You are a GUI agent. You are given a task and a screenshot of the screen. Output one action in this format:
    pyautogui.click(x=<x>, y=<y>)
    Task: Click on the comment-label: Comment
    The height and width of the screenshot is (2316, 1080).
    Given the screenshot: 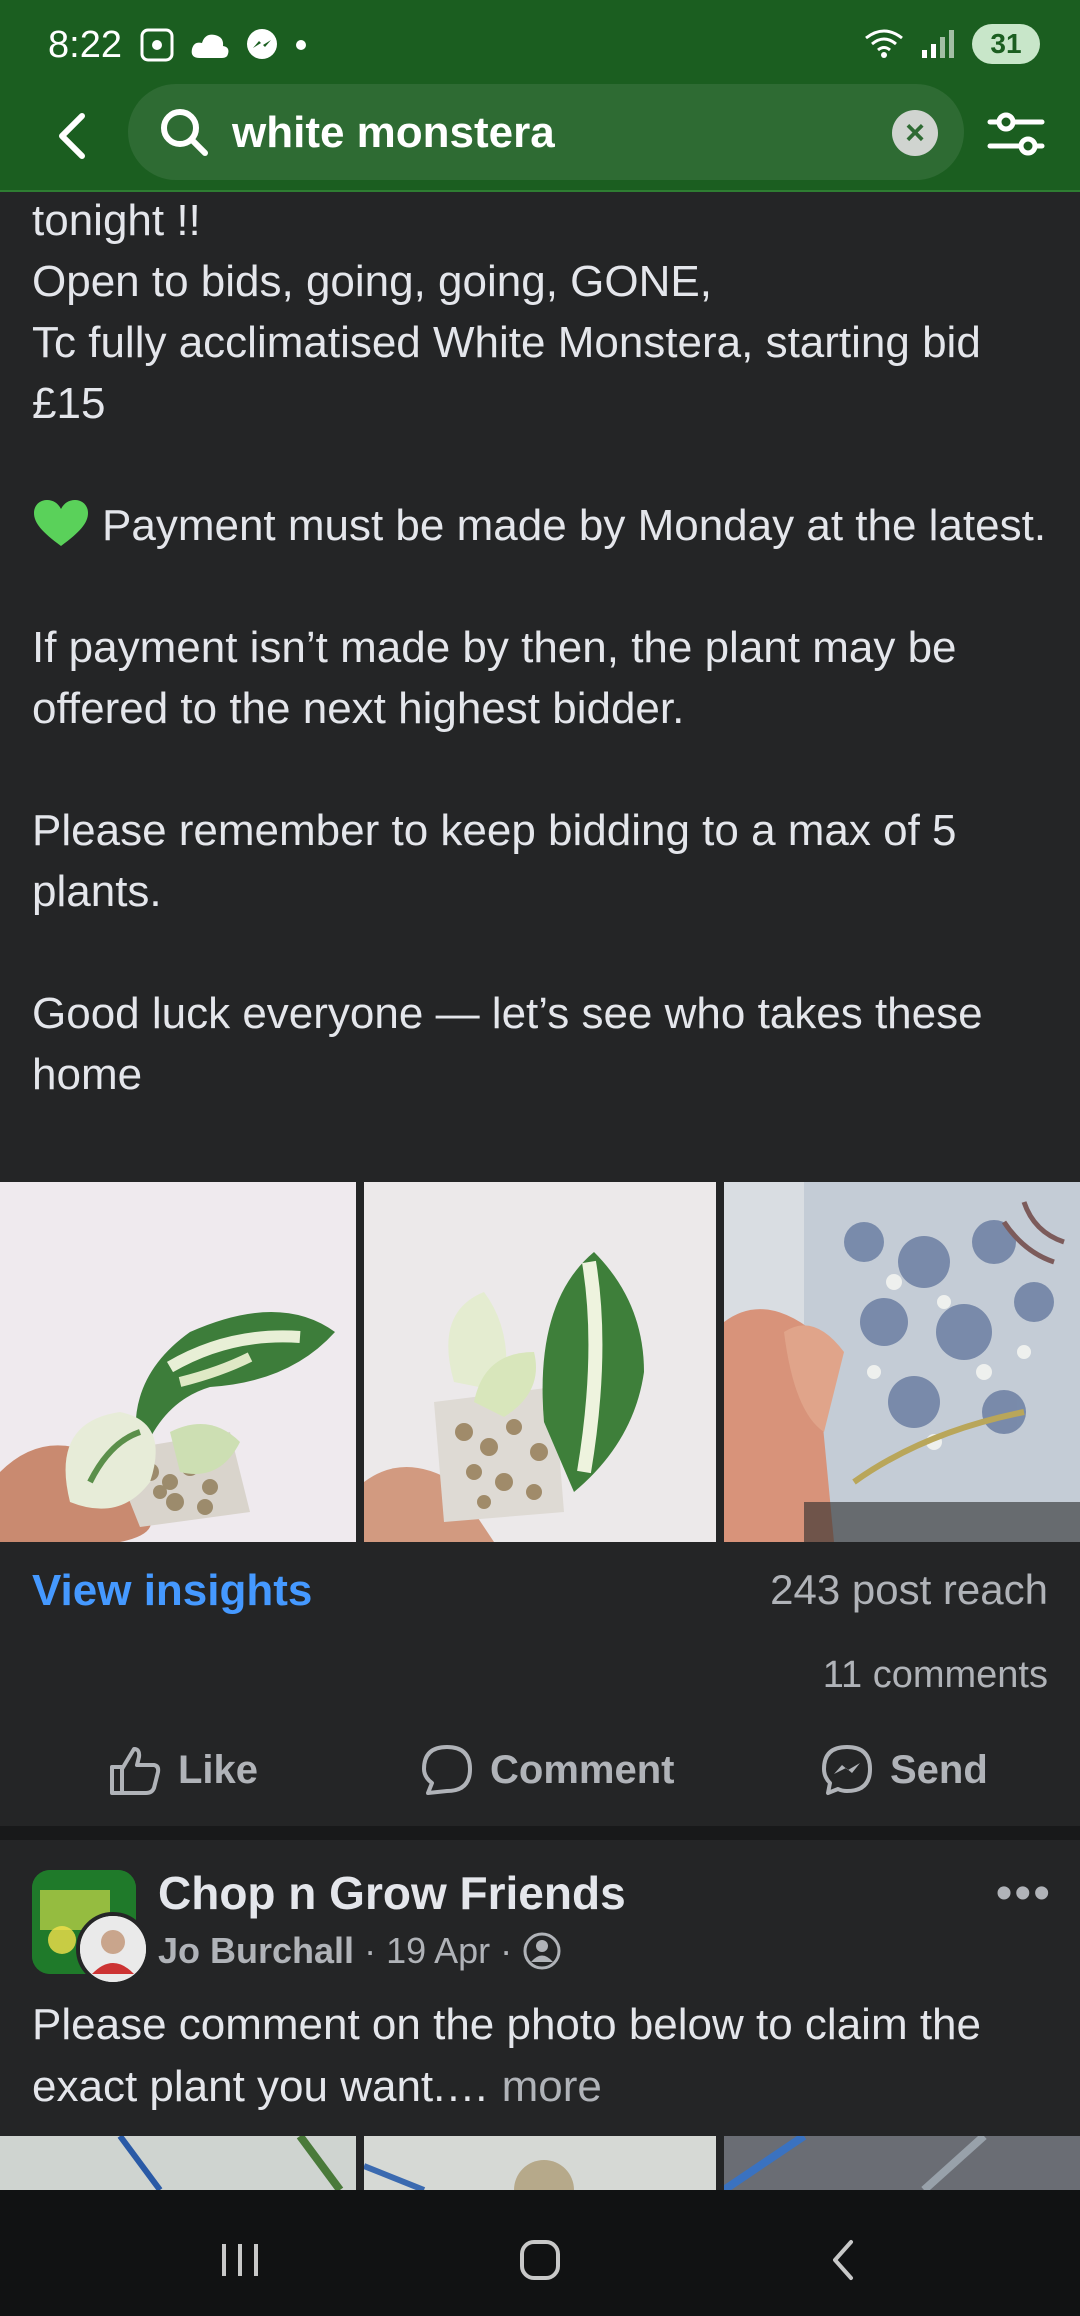 What is the action you would take?
    pyautogui.click(x=582, y=1769)
    